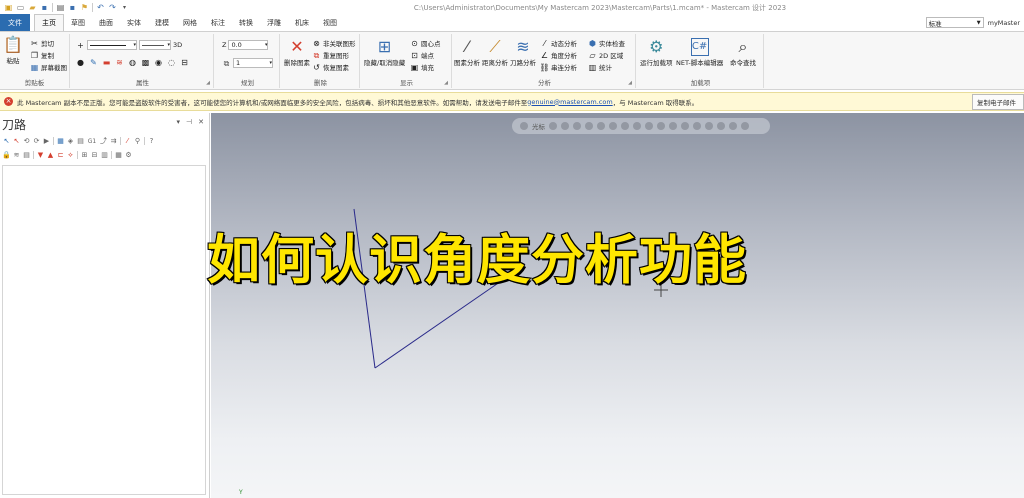 Image resolution: width=1024 pixels, height=498 pixels. Describe the element at coordinates (699, 52) in the screenshot. I see `net-script-editor-button: C# NET-脚本编辑器` at that location.